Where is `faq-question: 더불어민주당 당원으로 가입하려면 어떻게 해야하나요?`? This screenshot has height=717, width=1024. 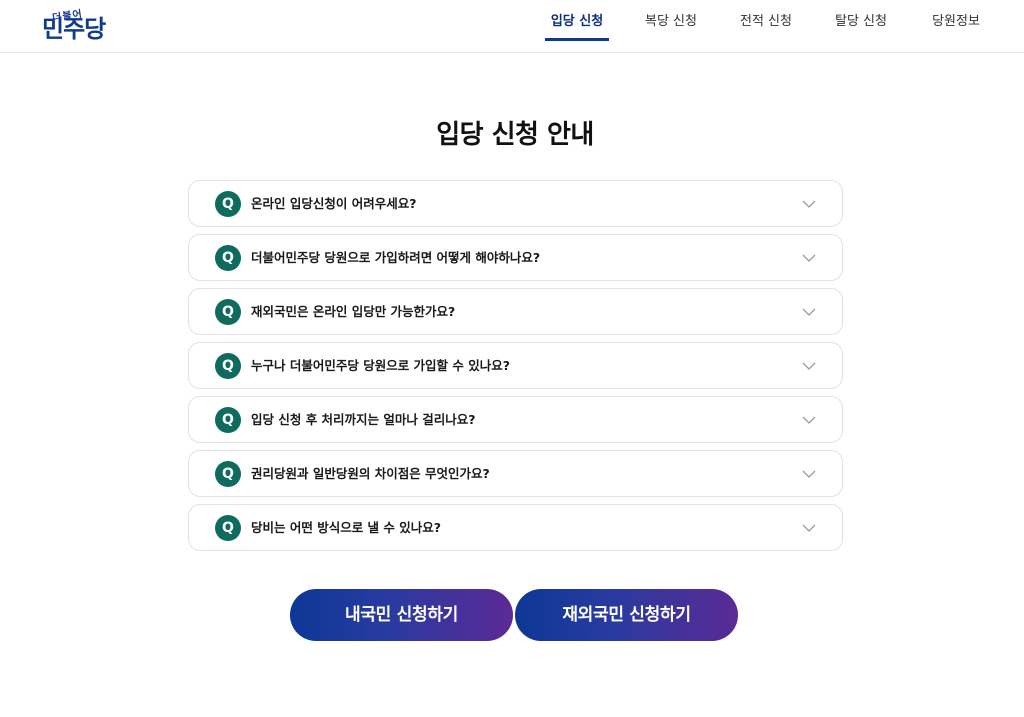
faq-question: 더불어민주당 당원으로 가입하려면 어떻게 해야하나요? is located at coordinates (396, 257).